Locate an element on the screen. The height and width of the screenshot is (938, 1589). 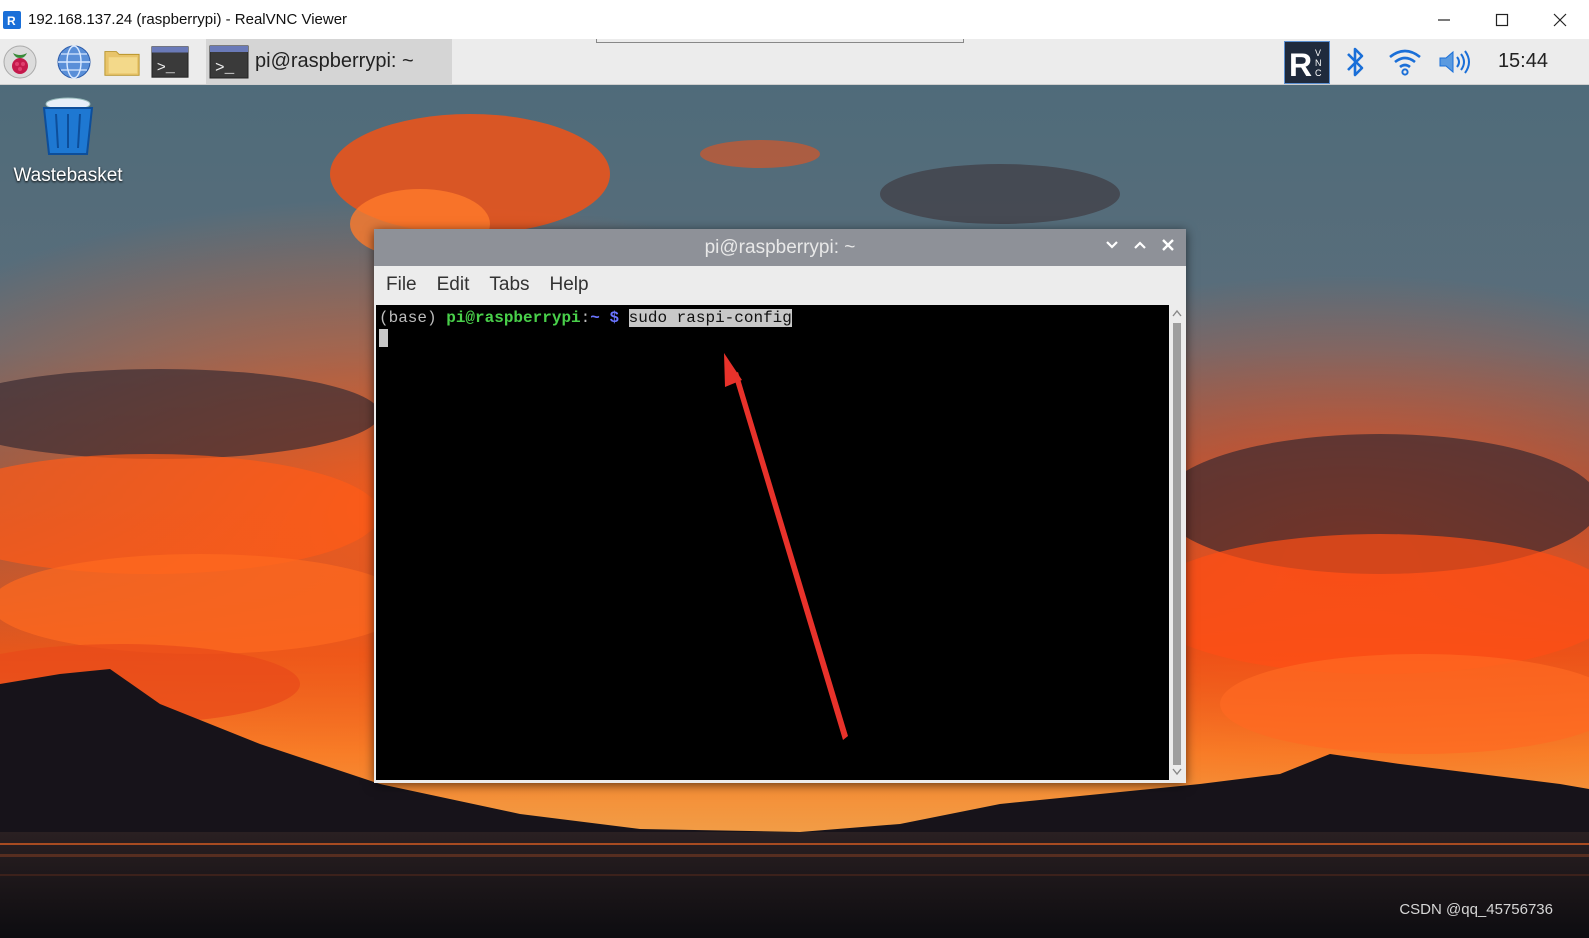
wifi-icon is located at coordinates (1405, 62).